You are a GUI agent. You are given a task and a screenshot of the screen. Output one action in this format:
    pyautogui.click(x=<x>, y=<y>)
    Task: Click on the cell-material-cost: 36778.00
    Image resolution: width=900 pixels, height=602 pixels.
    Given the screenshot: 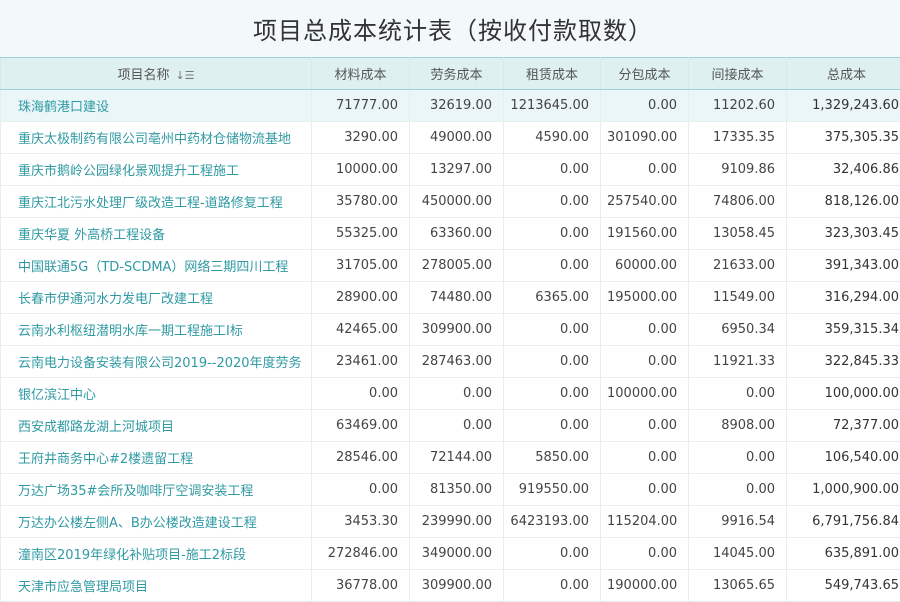 What is the action you would take?
    pyautogui.click(x=361, y=586)
    